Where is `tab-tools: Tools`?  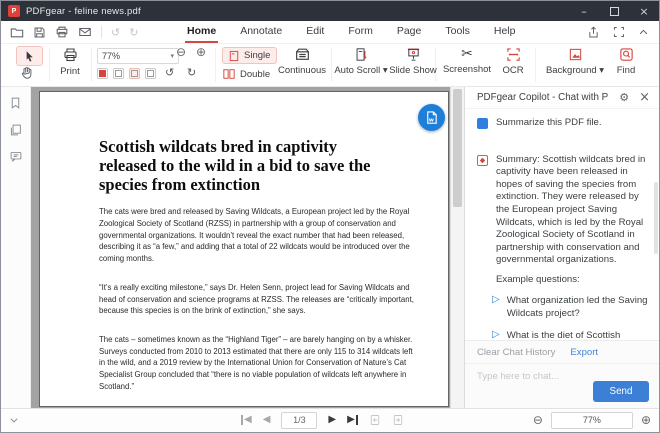
tab-tools: Tools is located at coordinates (457, 32).